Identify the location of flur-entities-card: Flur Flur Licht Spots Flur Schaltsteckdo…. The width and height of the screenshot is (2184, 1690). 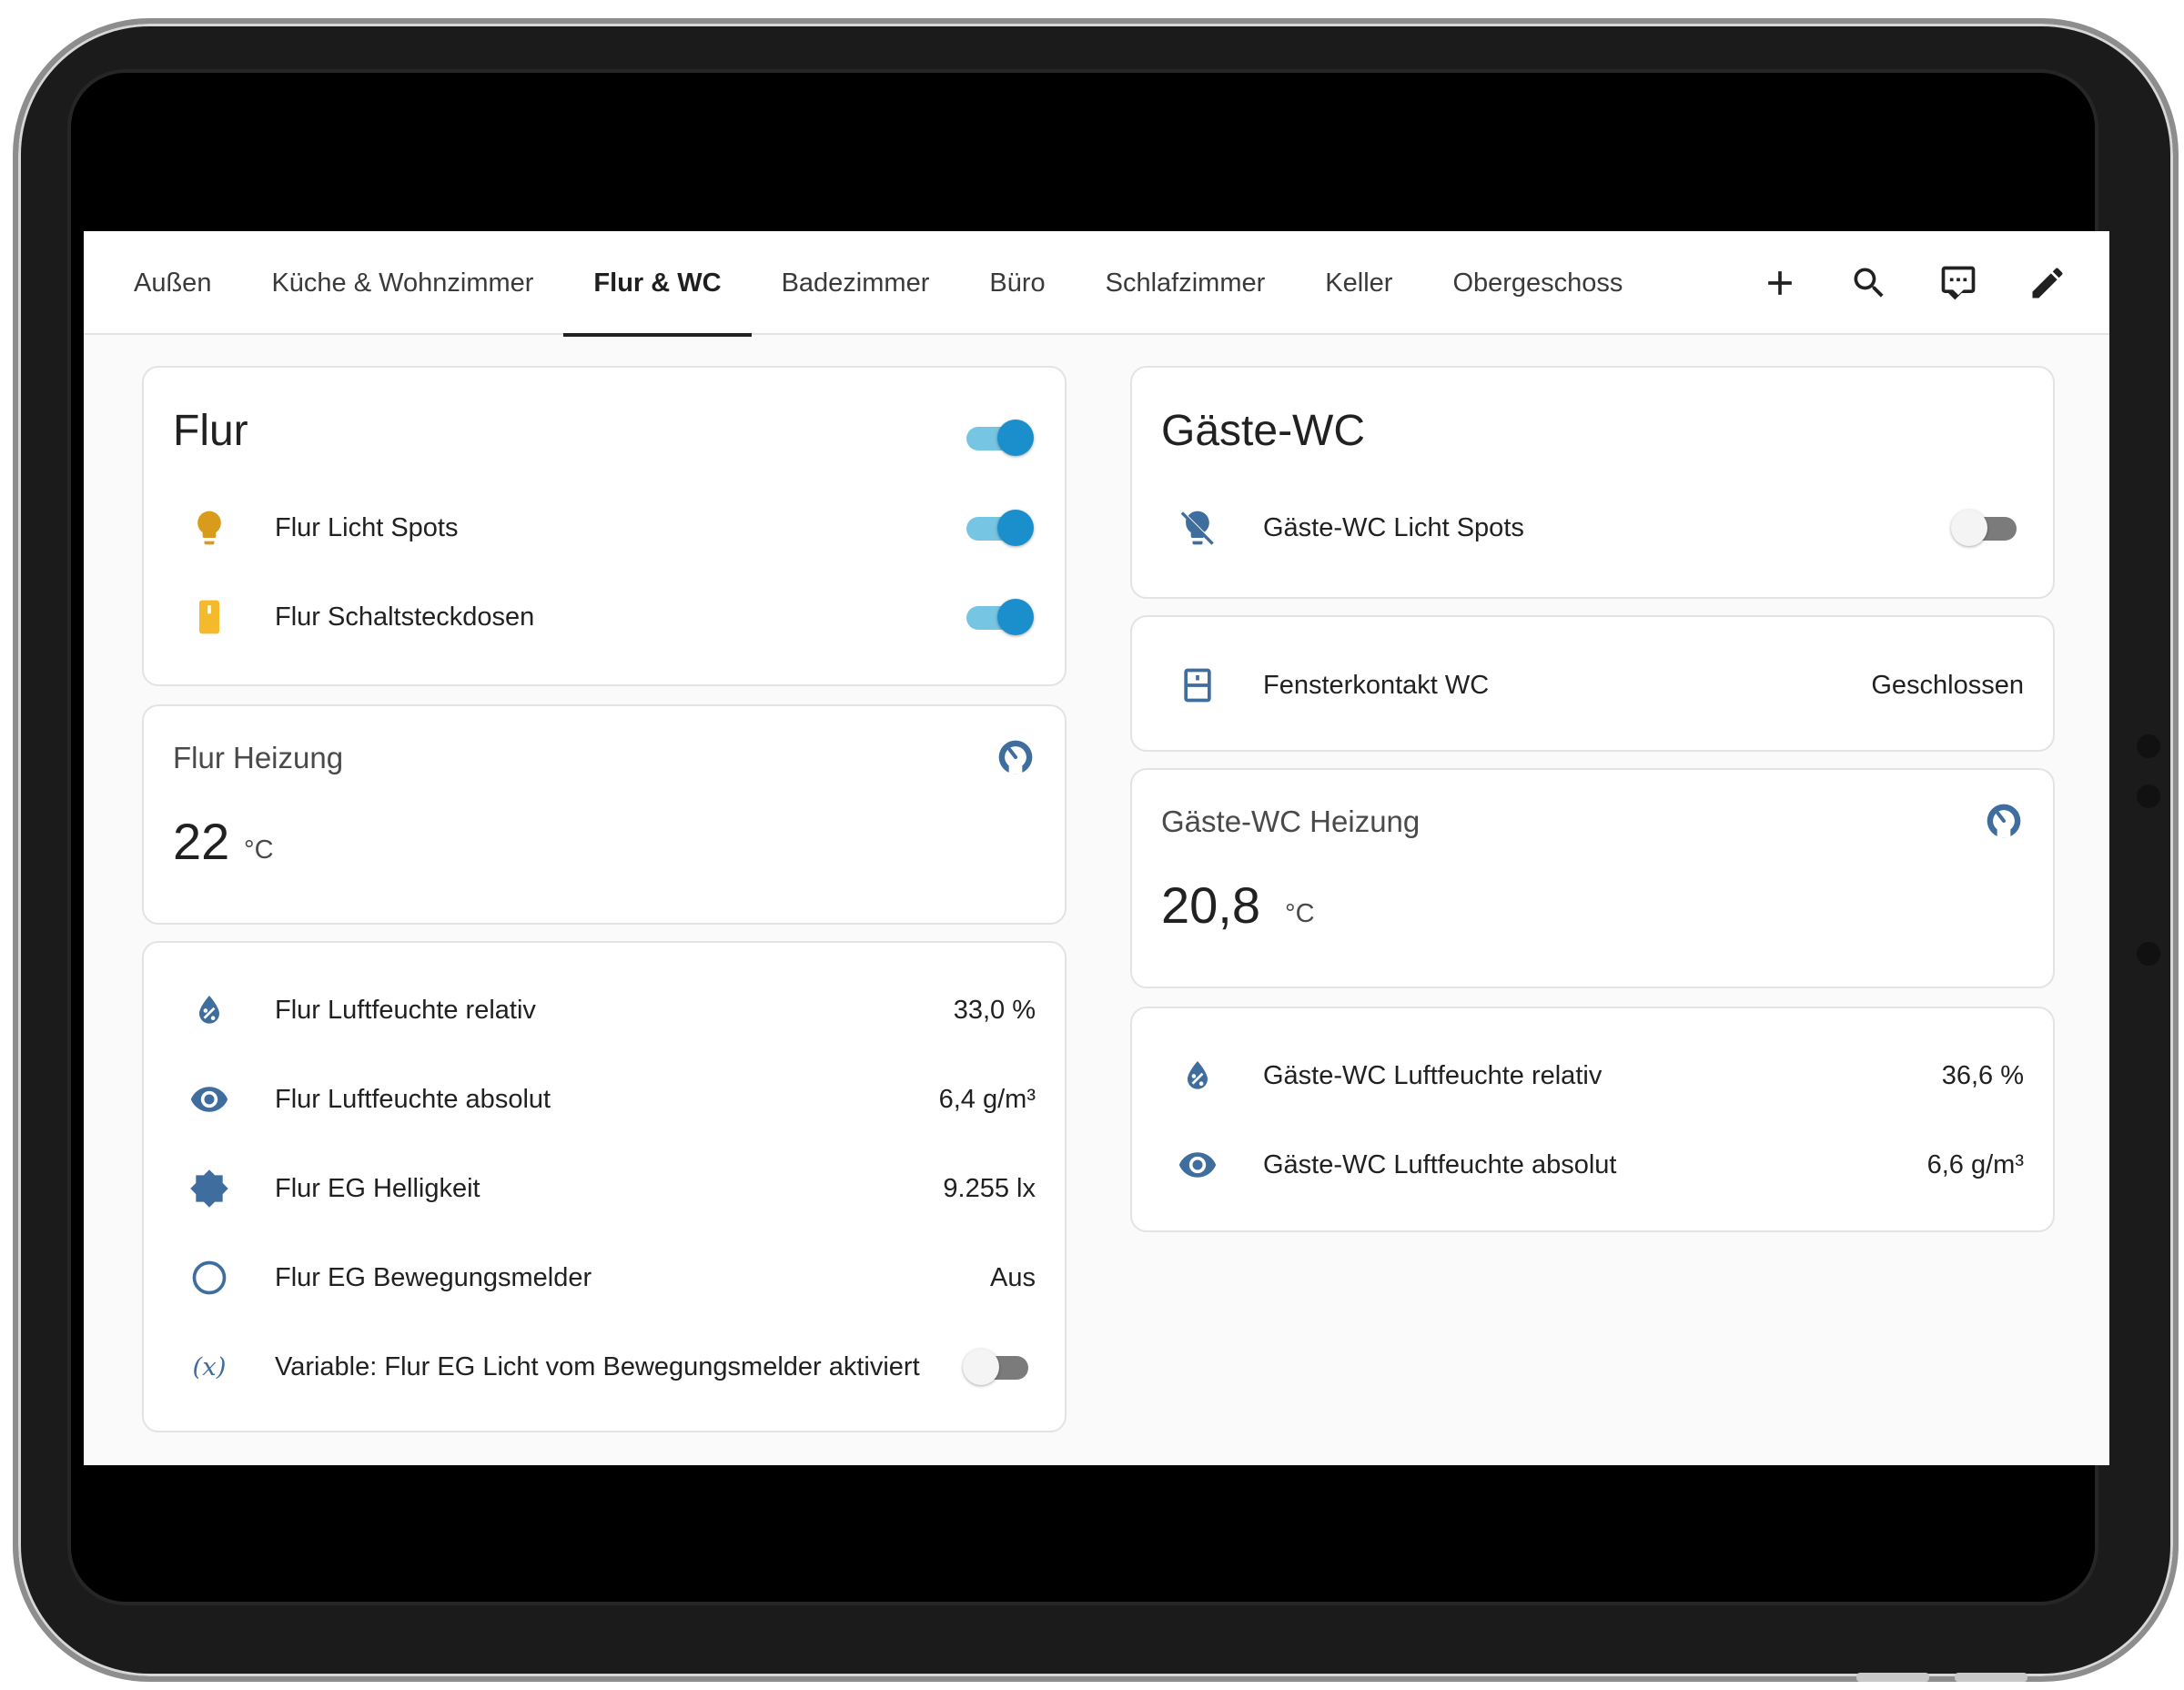
(605, 526).